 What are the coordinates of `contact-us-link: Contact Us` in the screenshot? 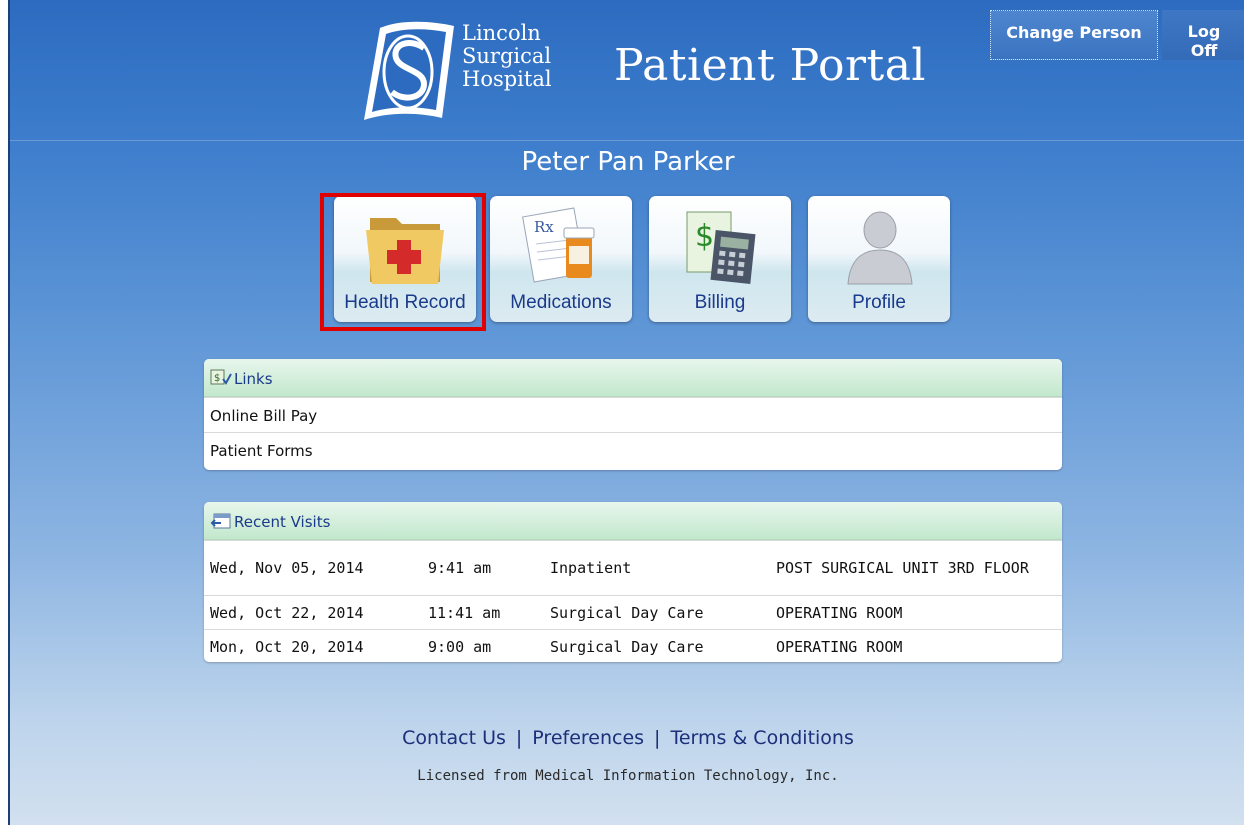 It's located at (454, 738).